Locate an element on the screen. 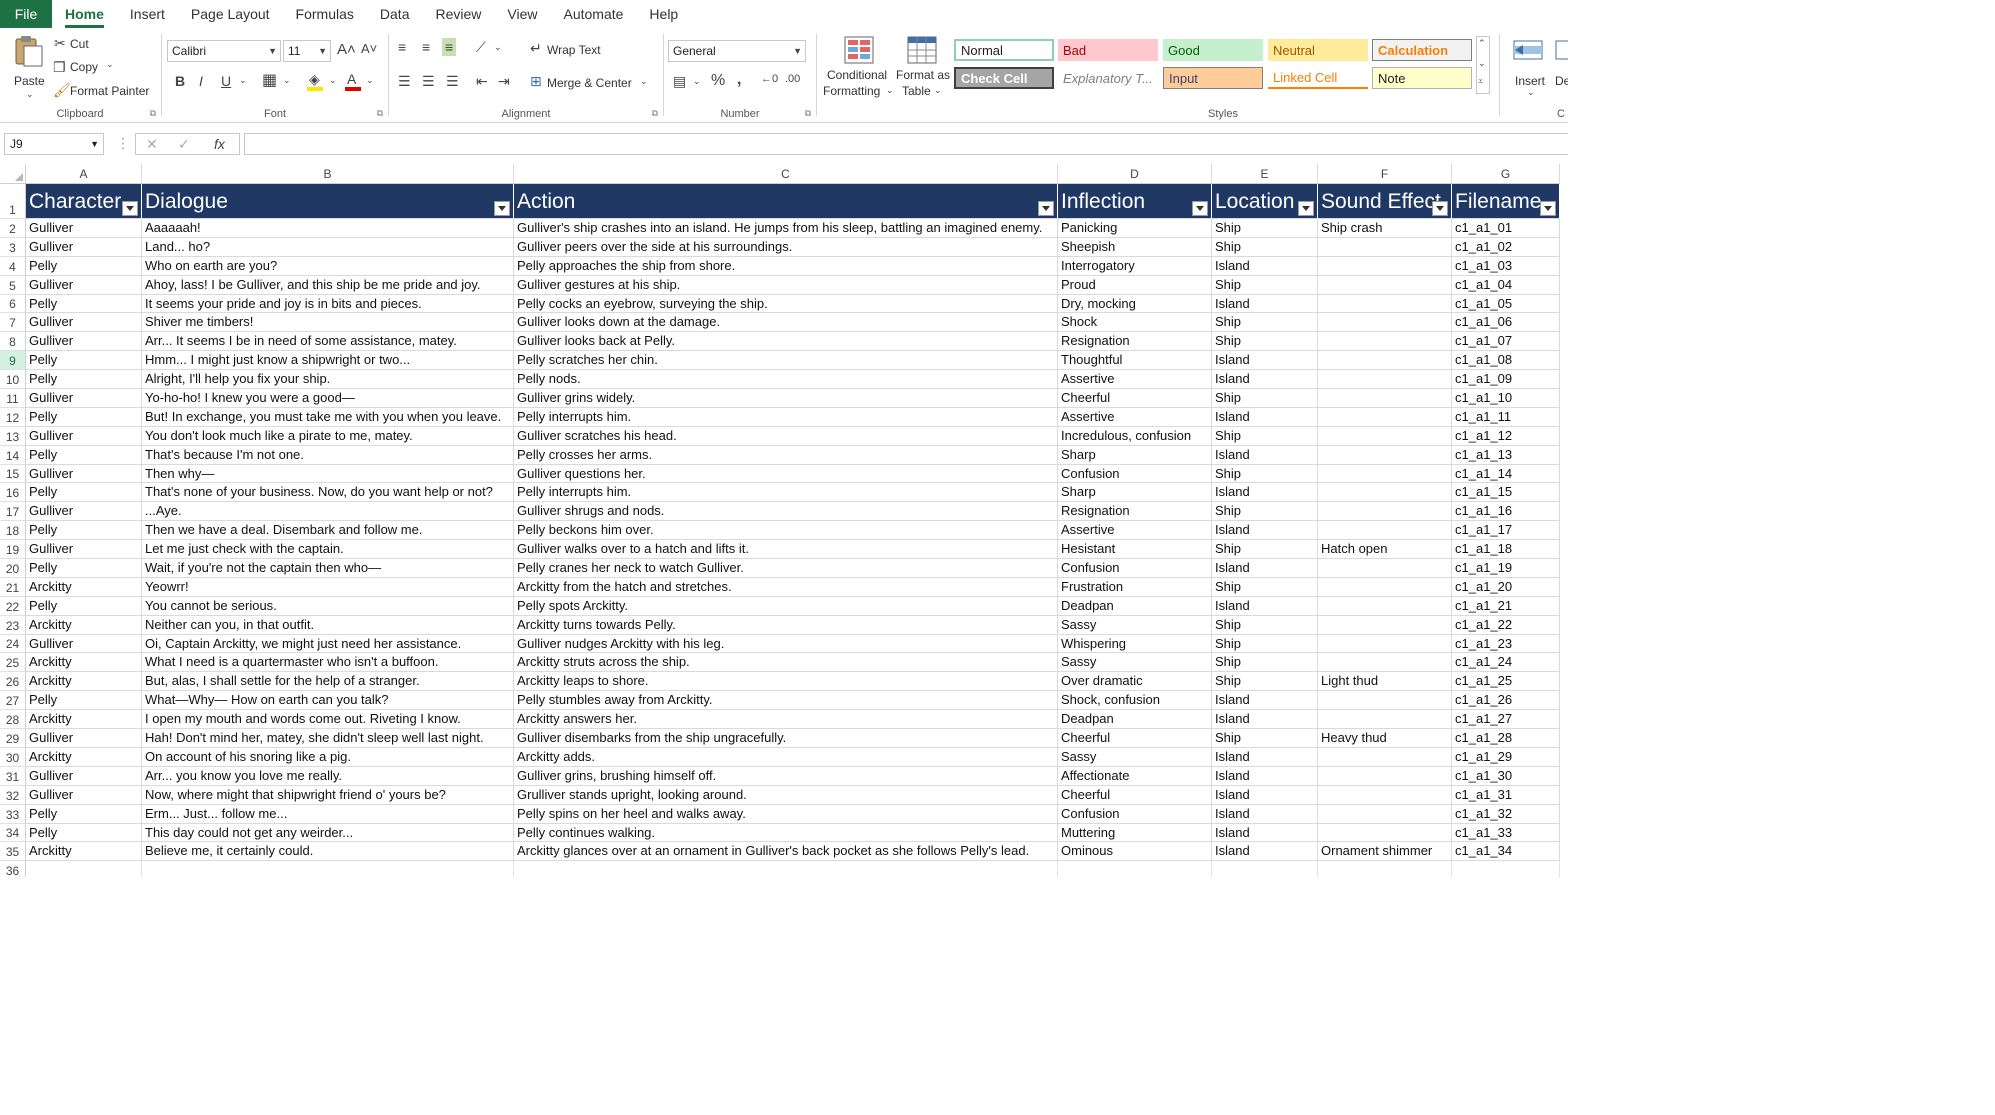 The height and width of the screenshot is (1115, 1995). table-cell: Sharp is located at coordinates (1135, 493).